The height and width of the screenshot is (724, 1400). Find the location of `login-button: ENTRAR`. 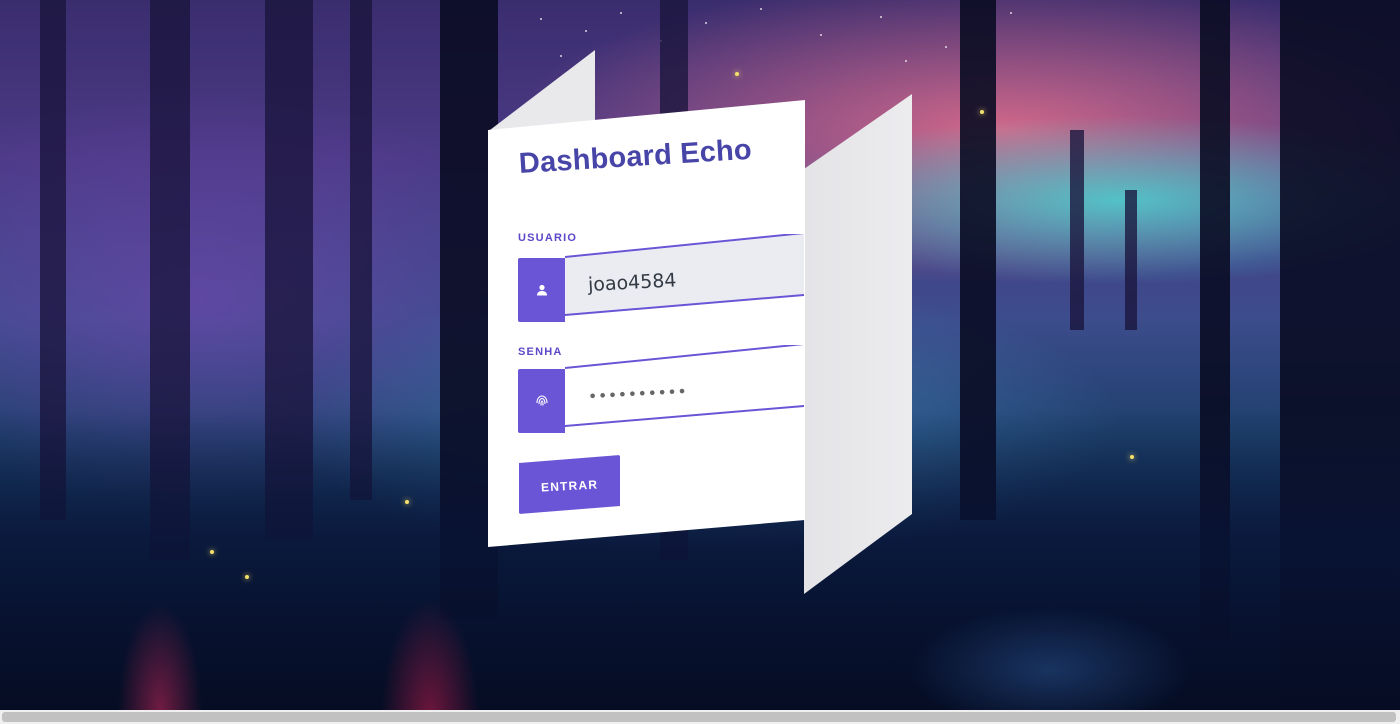

login-button: ENTRAR is located at coordinates (569, 484).